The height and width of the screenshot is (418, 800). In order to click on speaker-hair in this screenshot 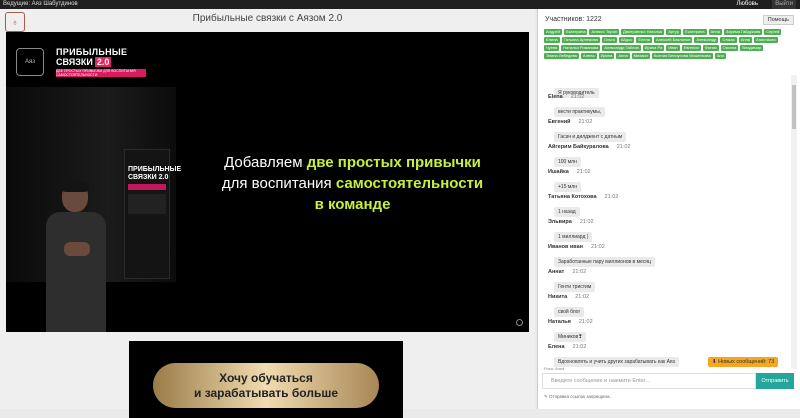, I will do `click(75, 186)`.